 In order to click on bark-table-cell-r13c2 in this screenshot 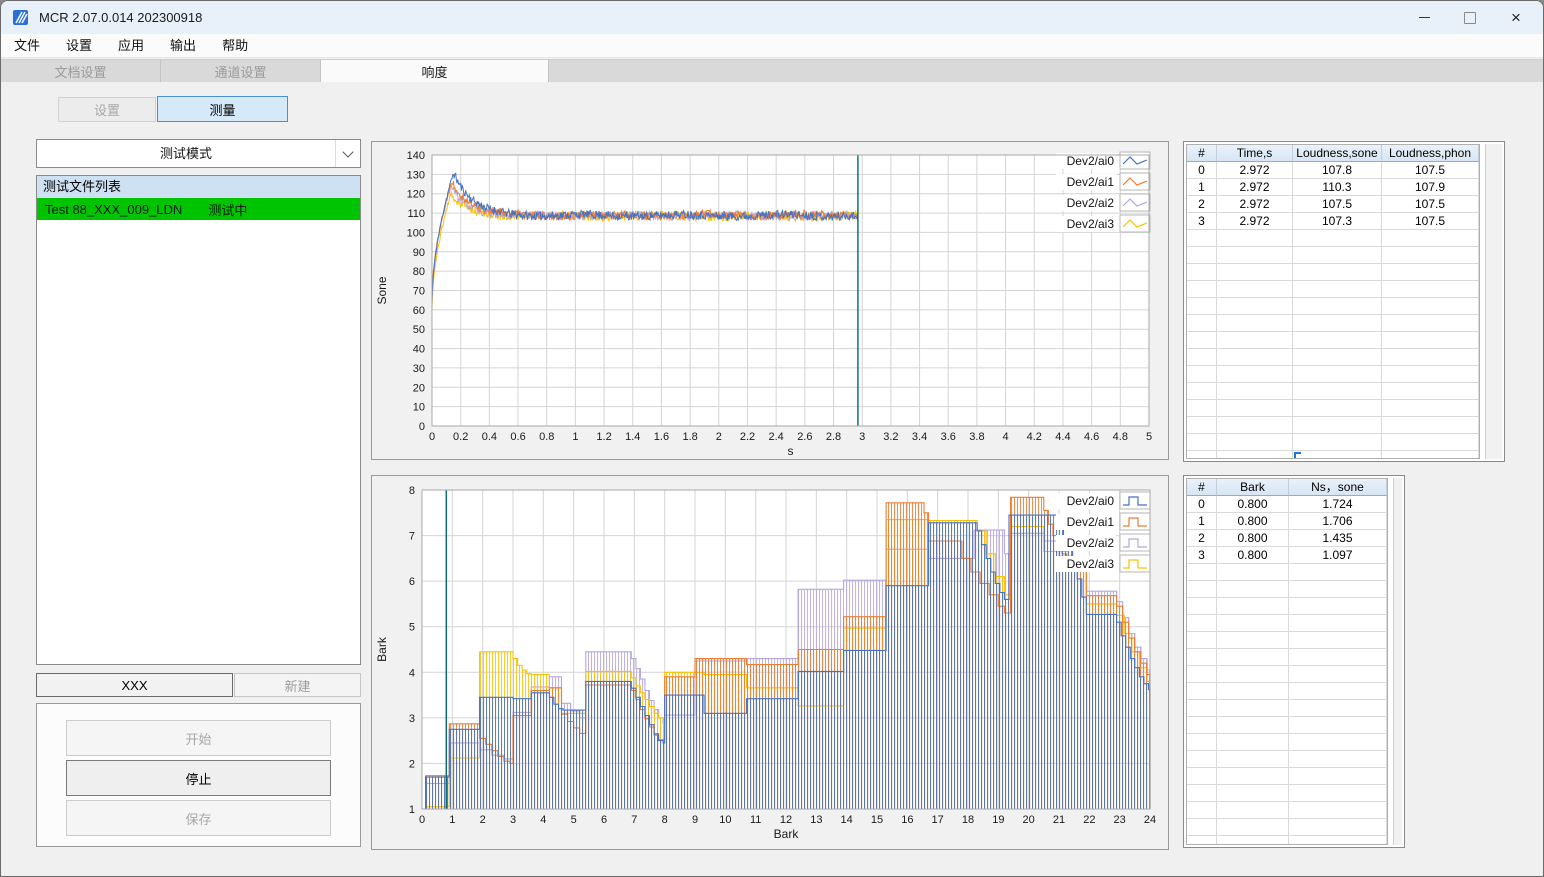, I will do `click(1338, 725)`.